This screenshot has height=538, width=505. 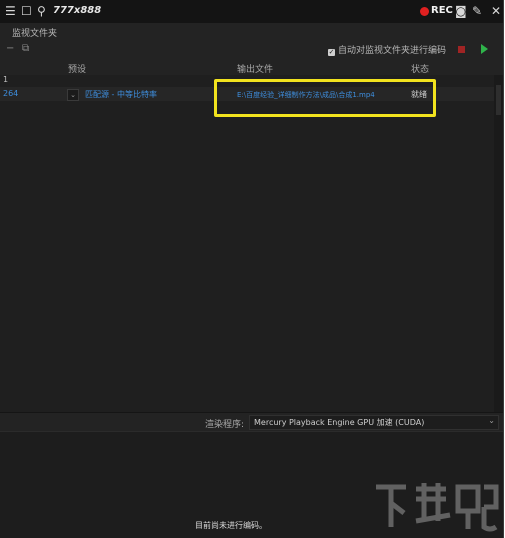 I want to click on column-output-file: 输出文件, so click(x=255, y=68).